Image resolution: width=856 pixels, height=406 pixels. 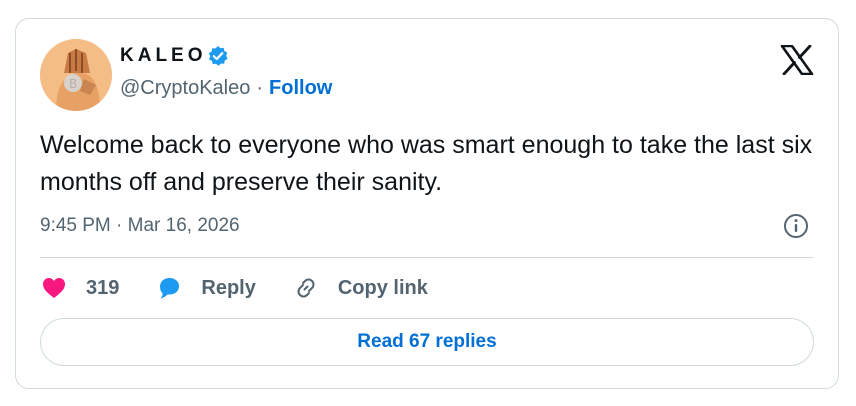 What do you see at coordinates (427, 342) in the screenshot?
I see `read-replies-button: Read 67 replies` at bounding box center [427, 342].